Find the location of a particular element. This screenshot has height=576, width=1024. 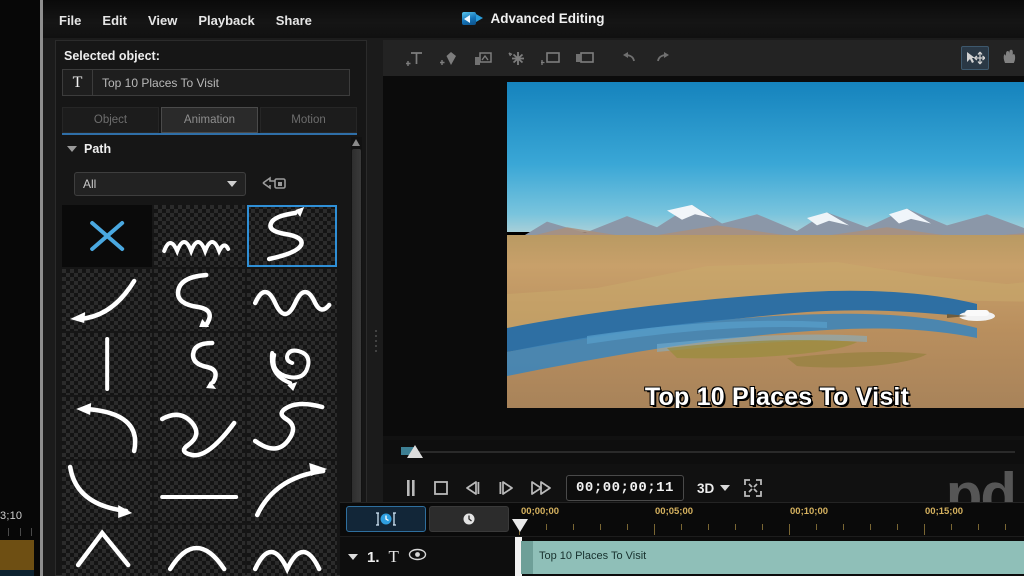

path-filter-dropdown: All is located at coordinates (160, 184).